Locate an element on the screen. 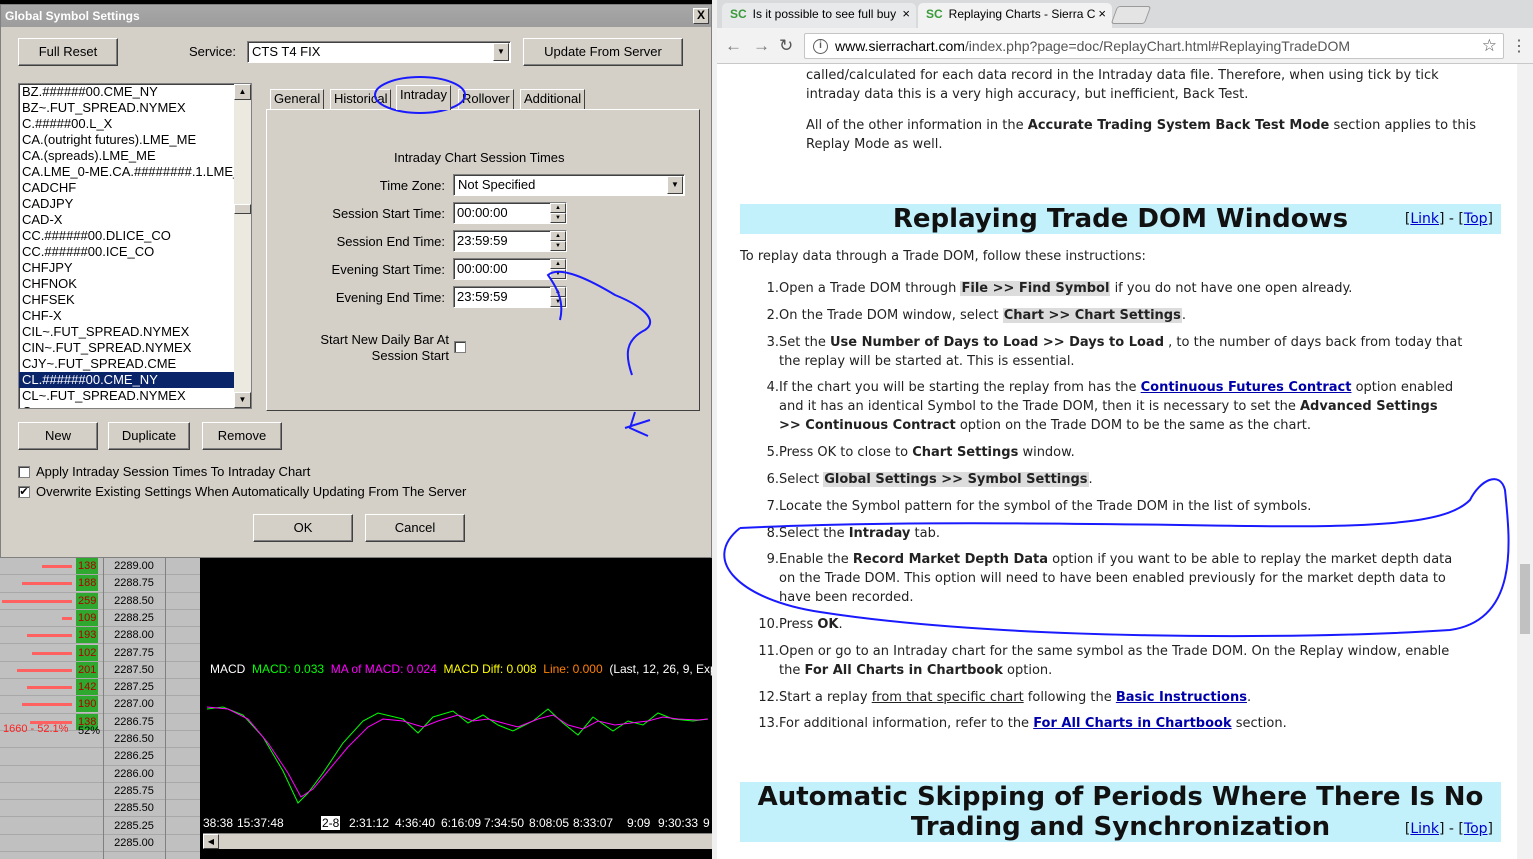 This screenshot has width=1533, height=859. session-end-field: 23:59:59 ▲ ▼ is located at coordinates (510, 241).